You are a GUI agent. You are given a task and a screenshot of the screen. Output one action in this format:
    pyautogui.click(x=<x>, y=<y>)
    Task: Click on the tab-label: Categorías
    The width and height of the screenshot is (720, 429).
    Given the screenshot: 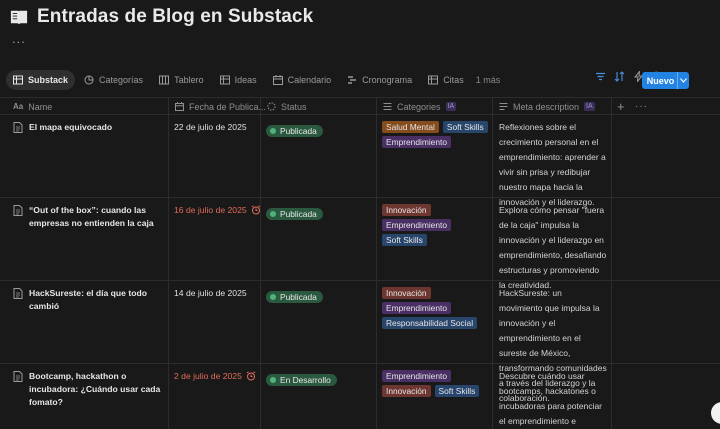 What is the action you would take?
    pyautogui.click(x=121, y=80)
    